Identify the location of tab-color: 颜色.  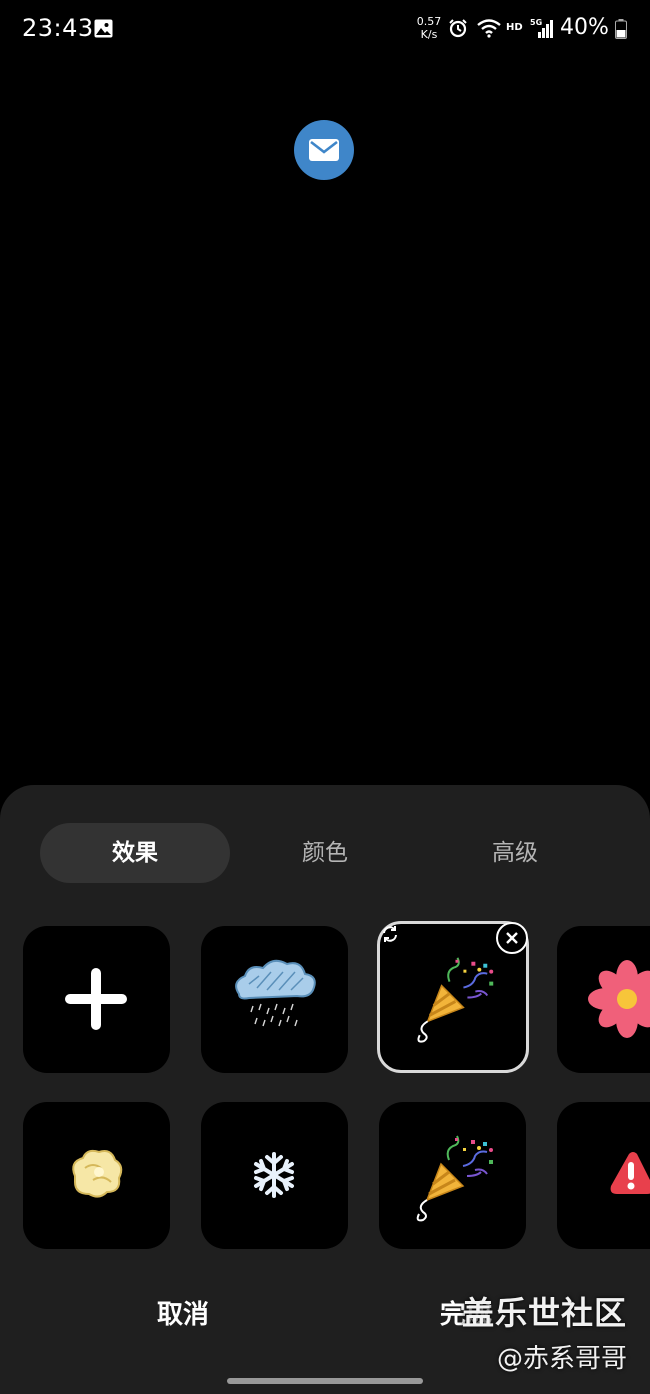
(325, 853).